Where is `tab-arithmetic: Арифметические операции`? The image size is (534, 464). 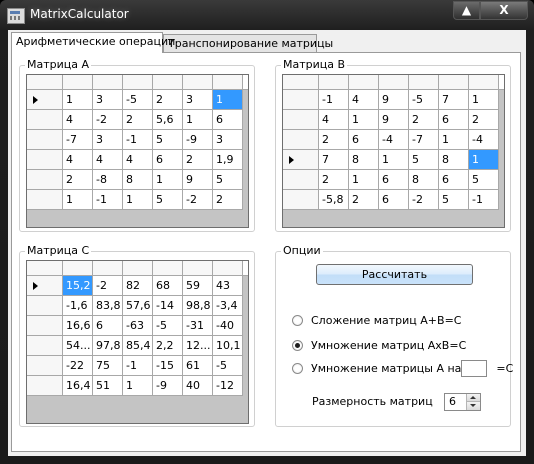 tab-arithmetic: Арифметические операции is located at coordinates (93, 42).